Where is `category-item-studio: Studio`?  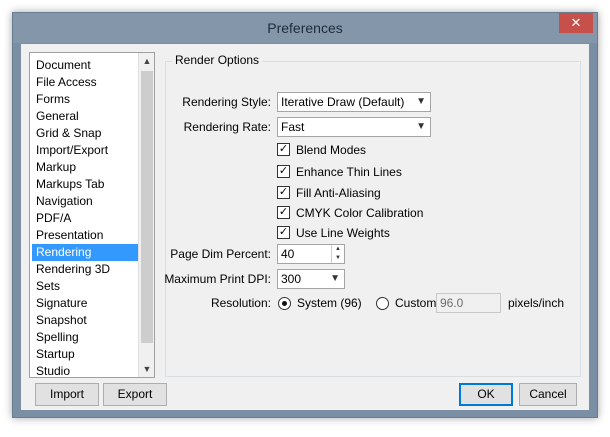
category-item-studio: Studio is located at coordinates (86, 371).